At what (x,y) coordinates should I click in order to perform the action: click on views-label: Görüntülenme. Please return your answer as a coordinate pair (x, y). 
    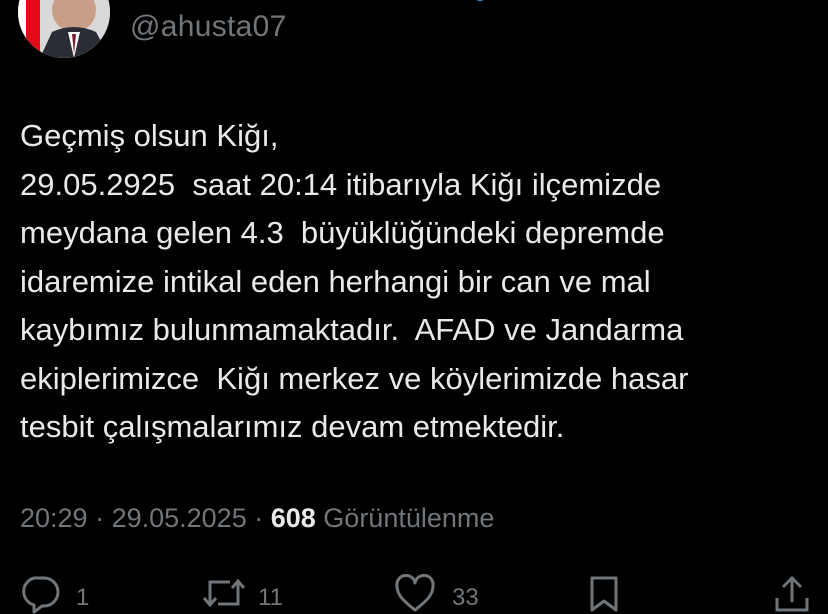
    Looking at the image, I should click on (409, 518).